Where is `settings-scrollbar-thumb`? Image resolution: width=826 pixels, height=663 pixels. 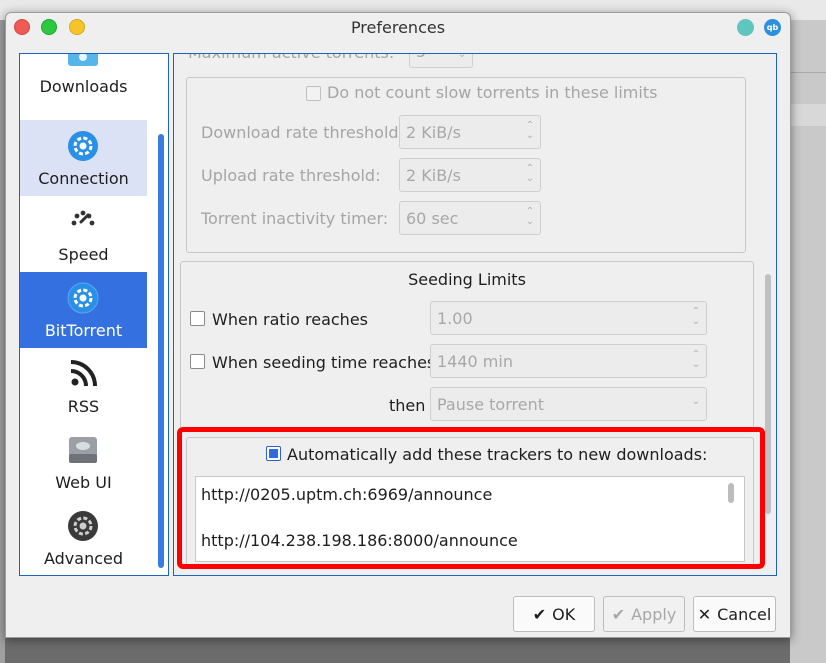 settings-scrollbar-thumb is located at coordinates (768, 394).